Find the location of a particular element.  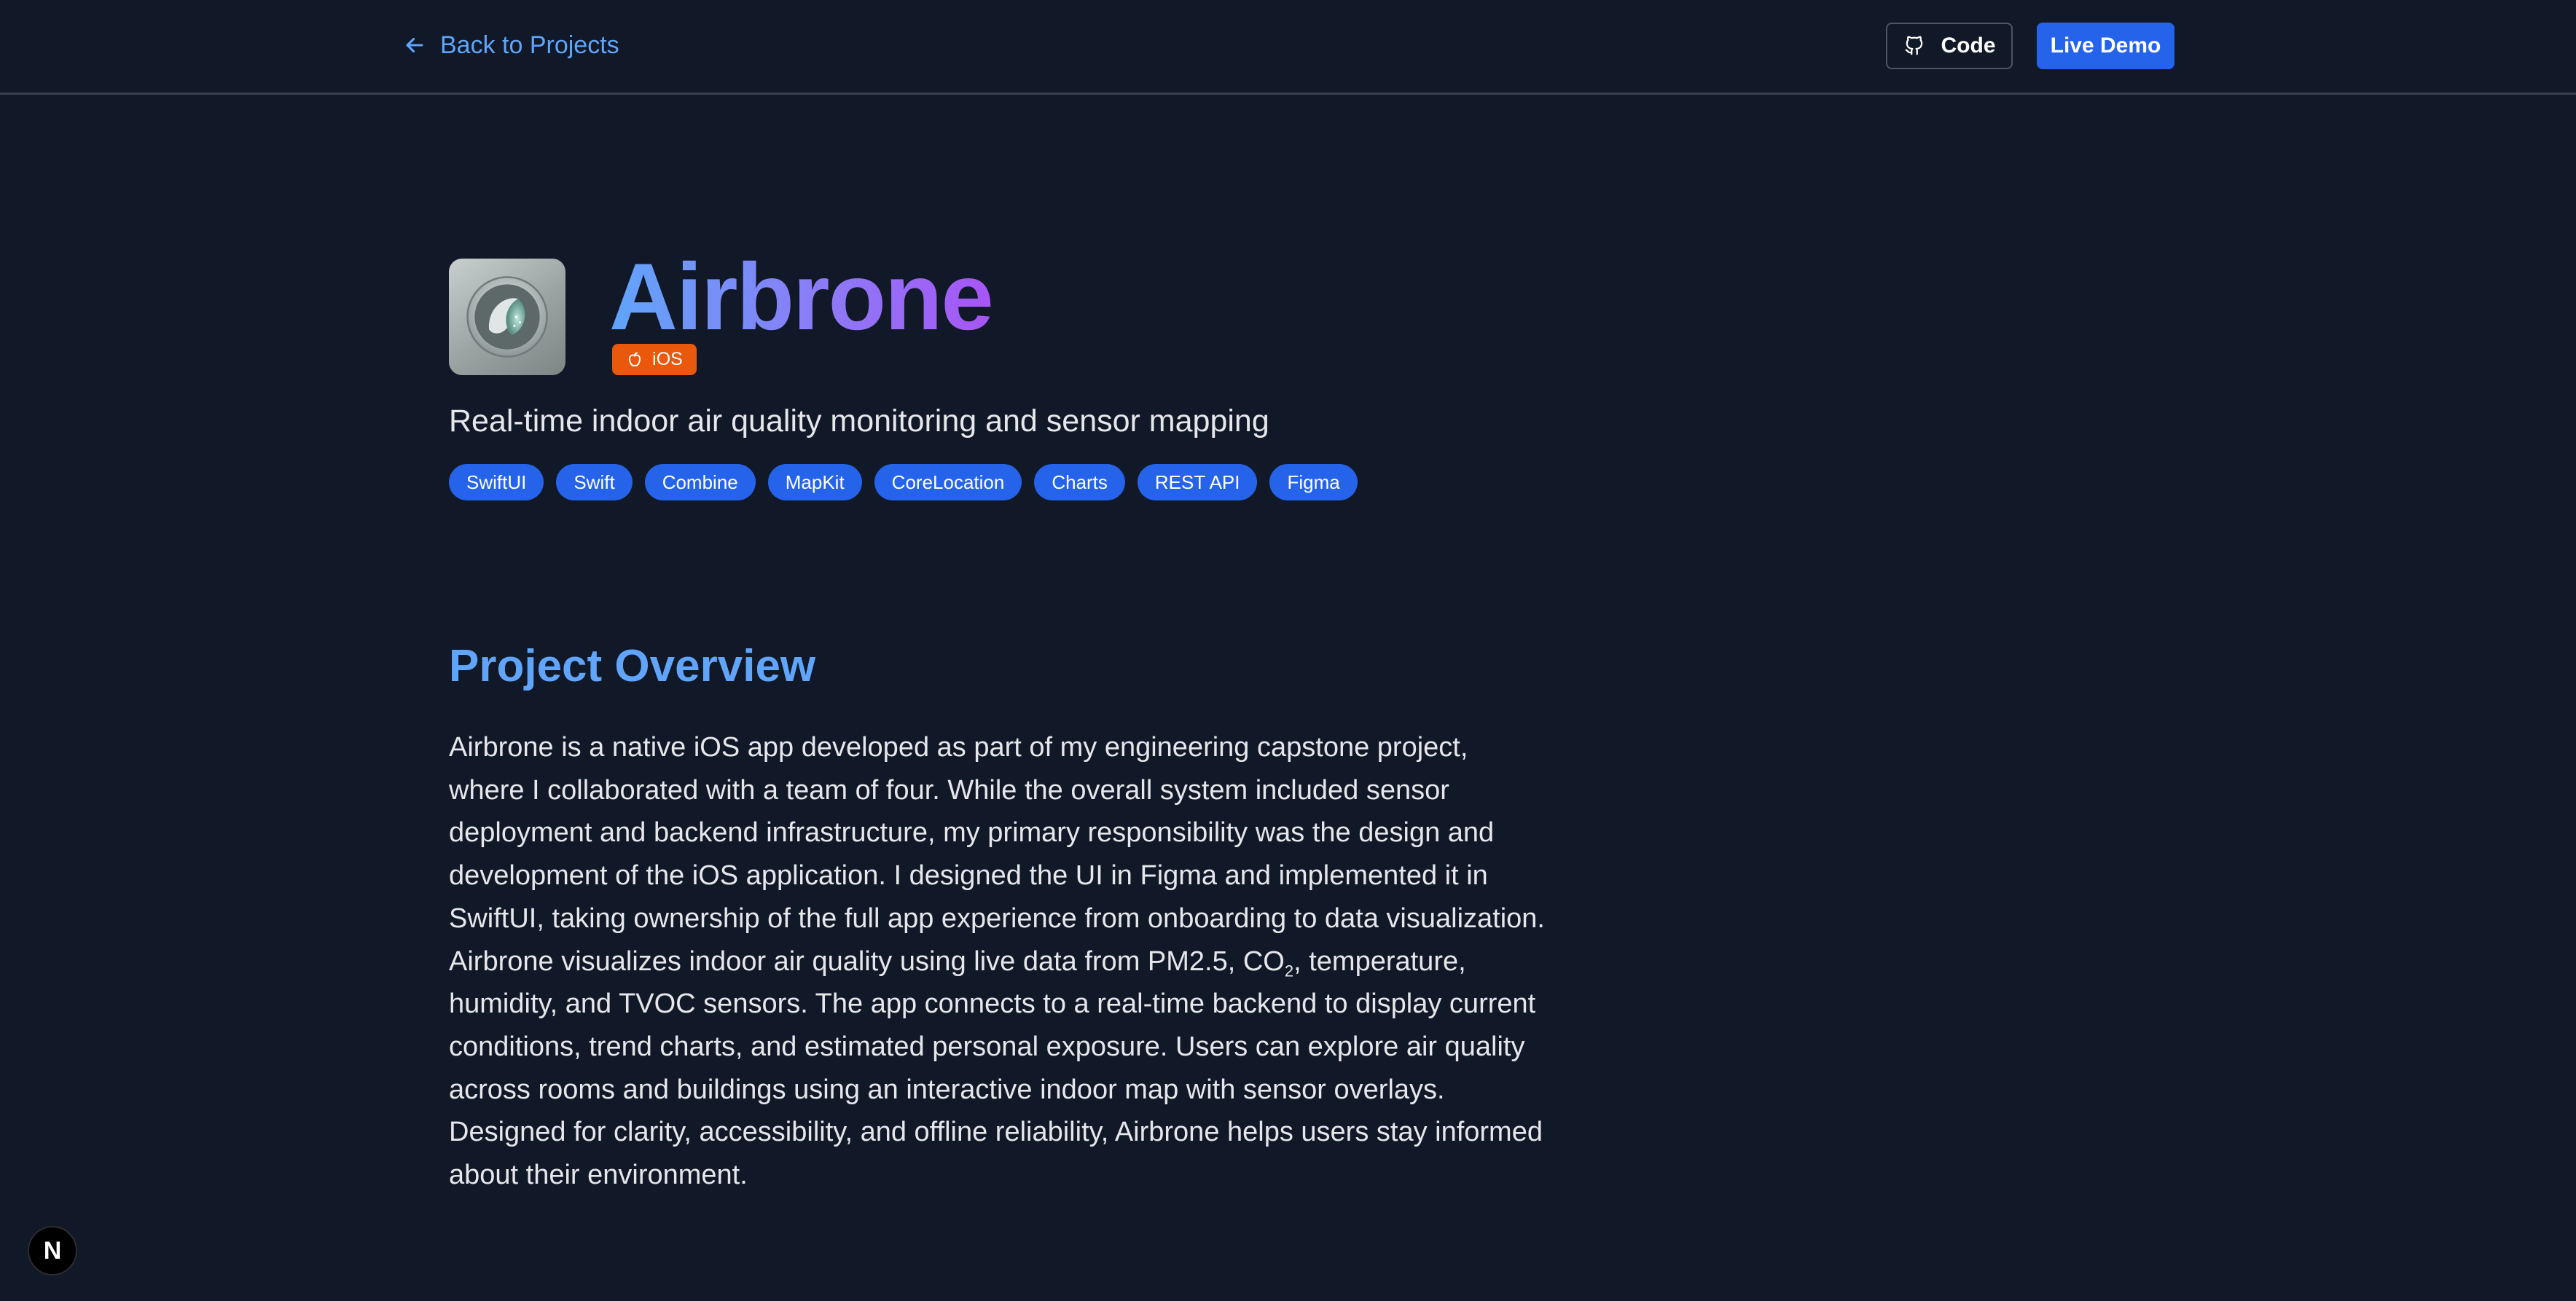

code-button-label: Code is located at coordinates (1968, 46).